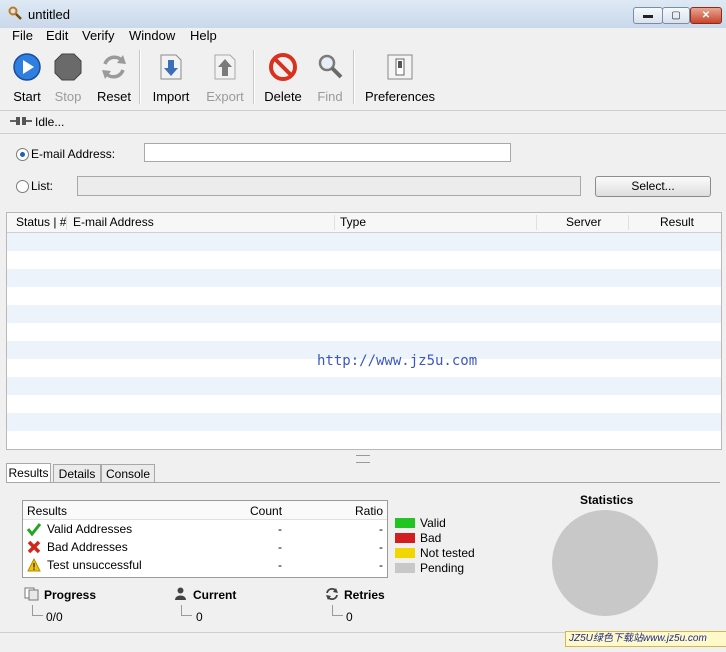 The height and width of the screenshot is (652, 726). I want to click on results-header: Results Count Ratio, so click(205, 510).